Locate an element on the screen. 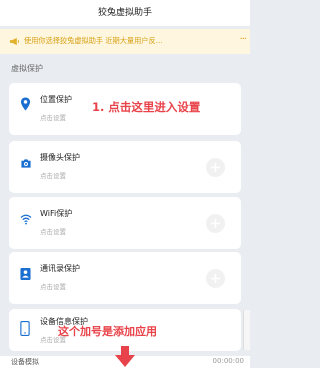  camera-icon is located at coordinates (26, 163).